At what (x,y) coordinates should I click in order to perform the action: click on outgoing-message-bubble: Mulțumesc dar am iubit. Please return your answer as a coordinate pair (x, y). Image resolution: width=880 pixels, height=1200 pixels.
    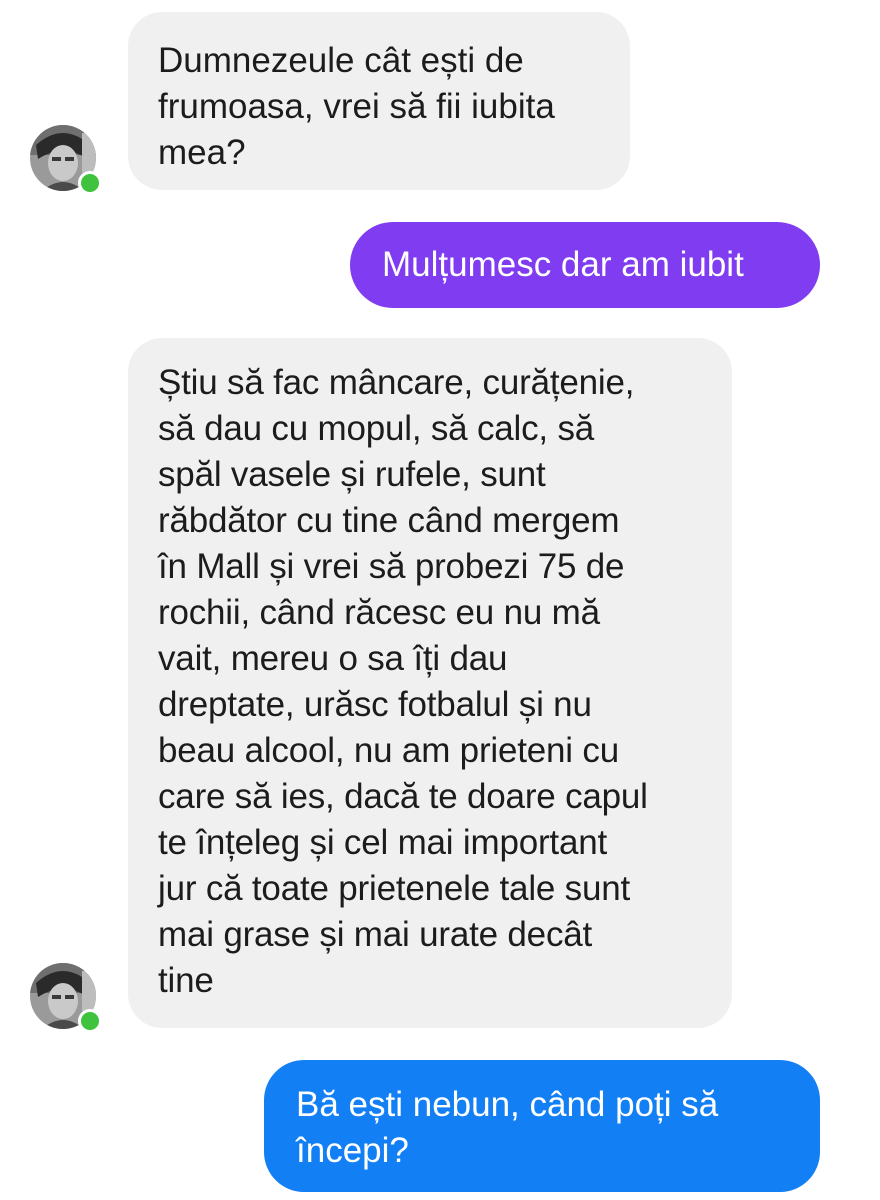
    Looking at the image, I should click on (585, 265).